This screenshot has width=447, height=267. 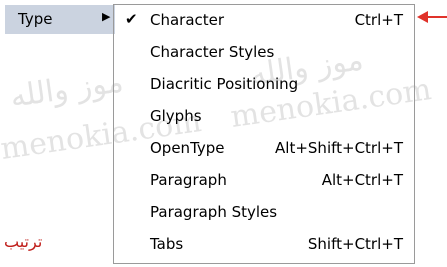 I want to click on submenu-item-label: Glyphs, so click(x=176, y=116).